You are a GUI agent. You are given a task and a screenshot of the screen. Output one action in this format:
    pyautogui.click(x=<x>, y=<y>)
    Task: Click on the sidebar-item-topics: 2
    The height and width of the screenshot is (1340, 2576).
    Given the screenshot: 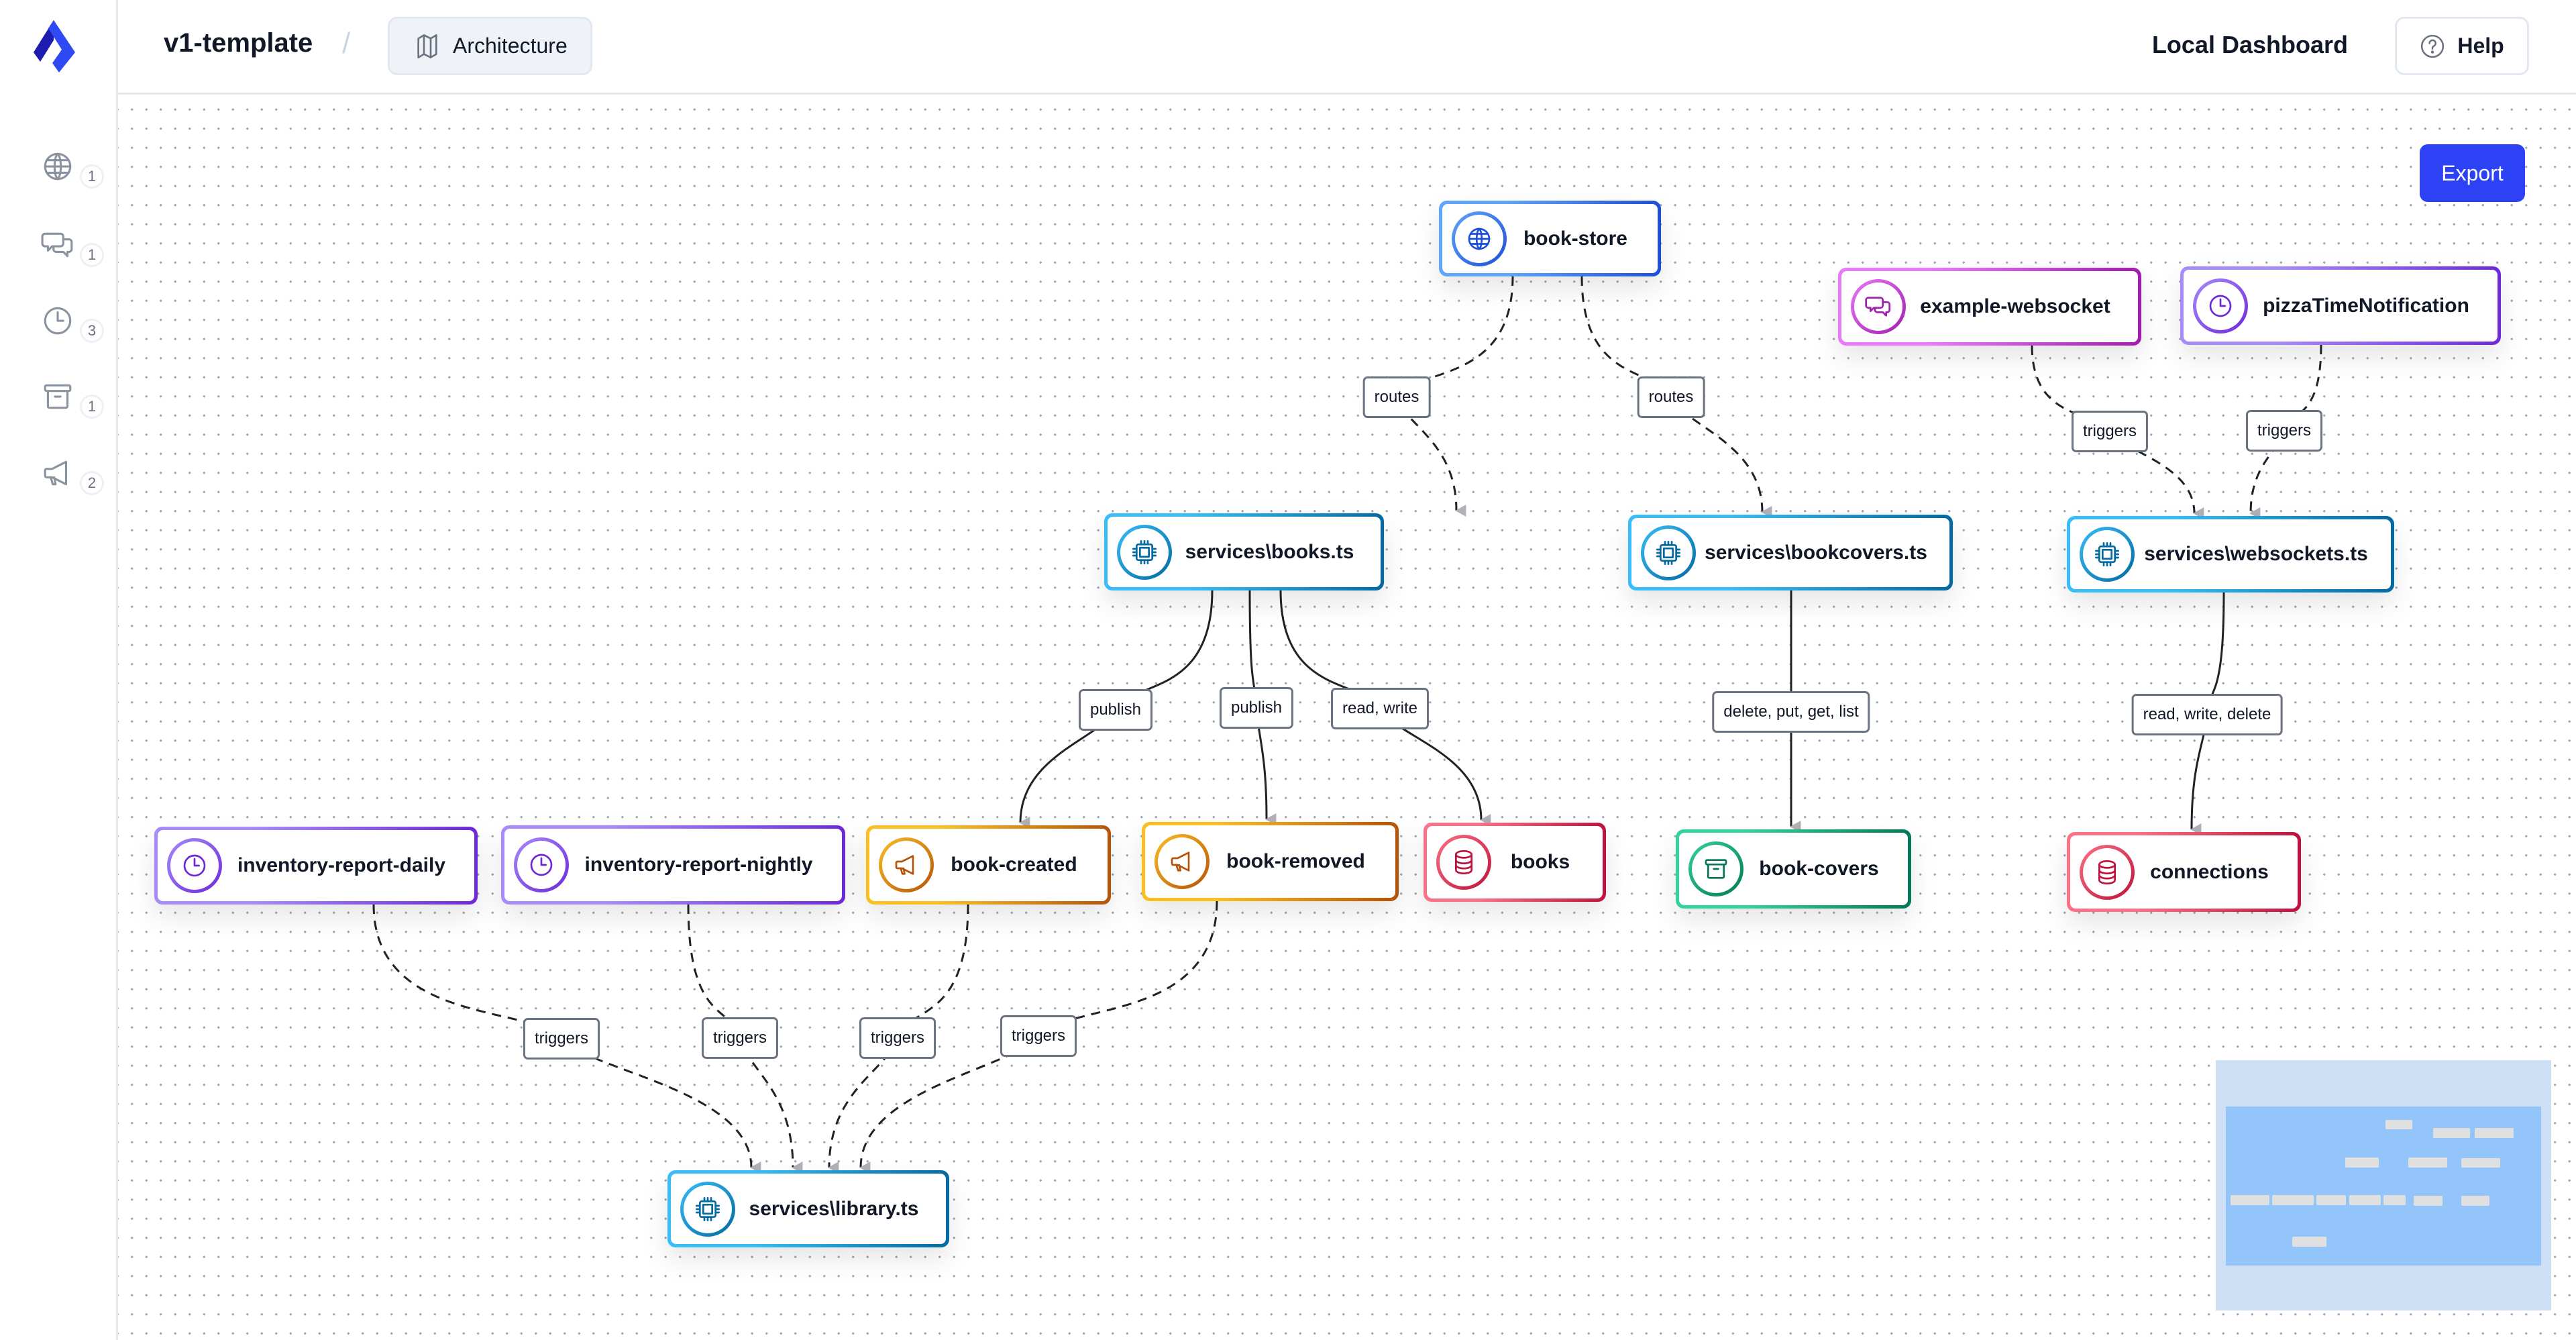 What is the action you would take?
    pyautogui.click(x=74, y=478)
    